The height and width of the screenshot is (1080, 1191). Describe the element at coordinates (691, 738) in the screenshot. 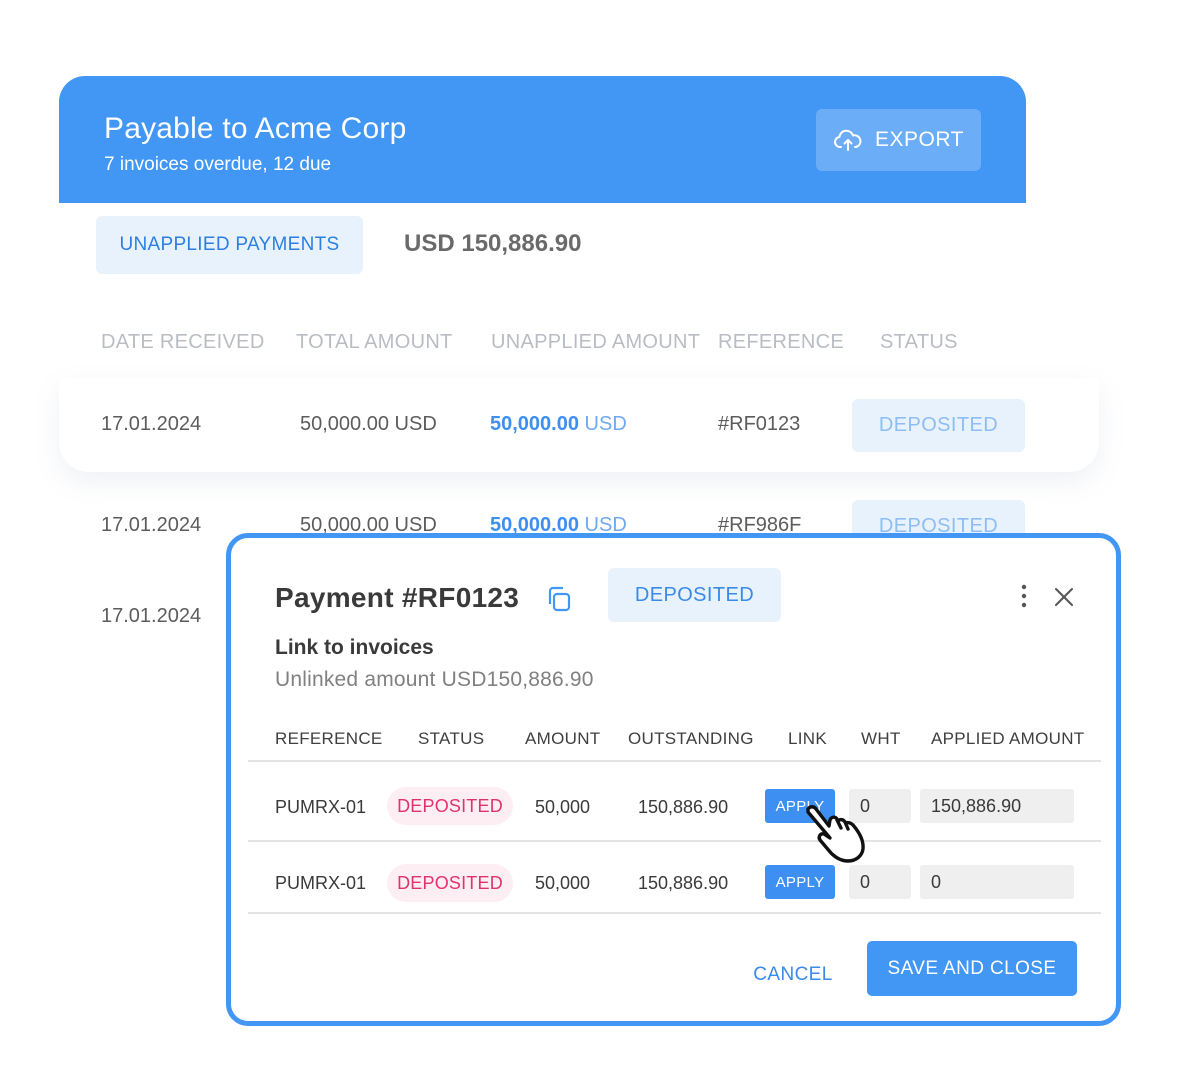

I see `mcol-outstanding: OUTSTANDING` at that location.